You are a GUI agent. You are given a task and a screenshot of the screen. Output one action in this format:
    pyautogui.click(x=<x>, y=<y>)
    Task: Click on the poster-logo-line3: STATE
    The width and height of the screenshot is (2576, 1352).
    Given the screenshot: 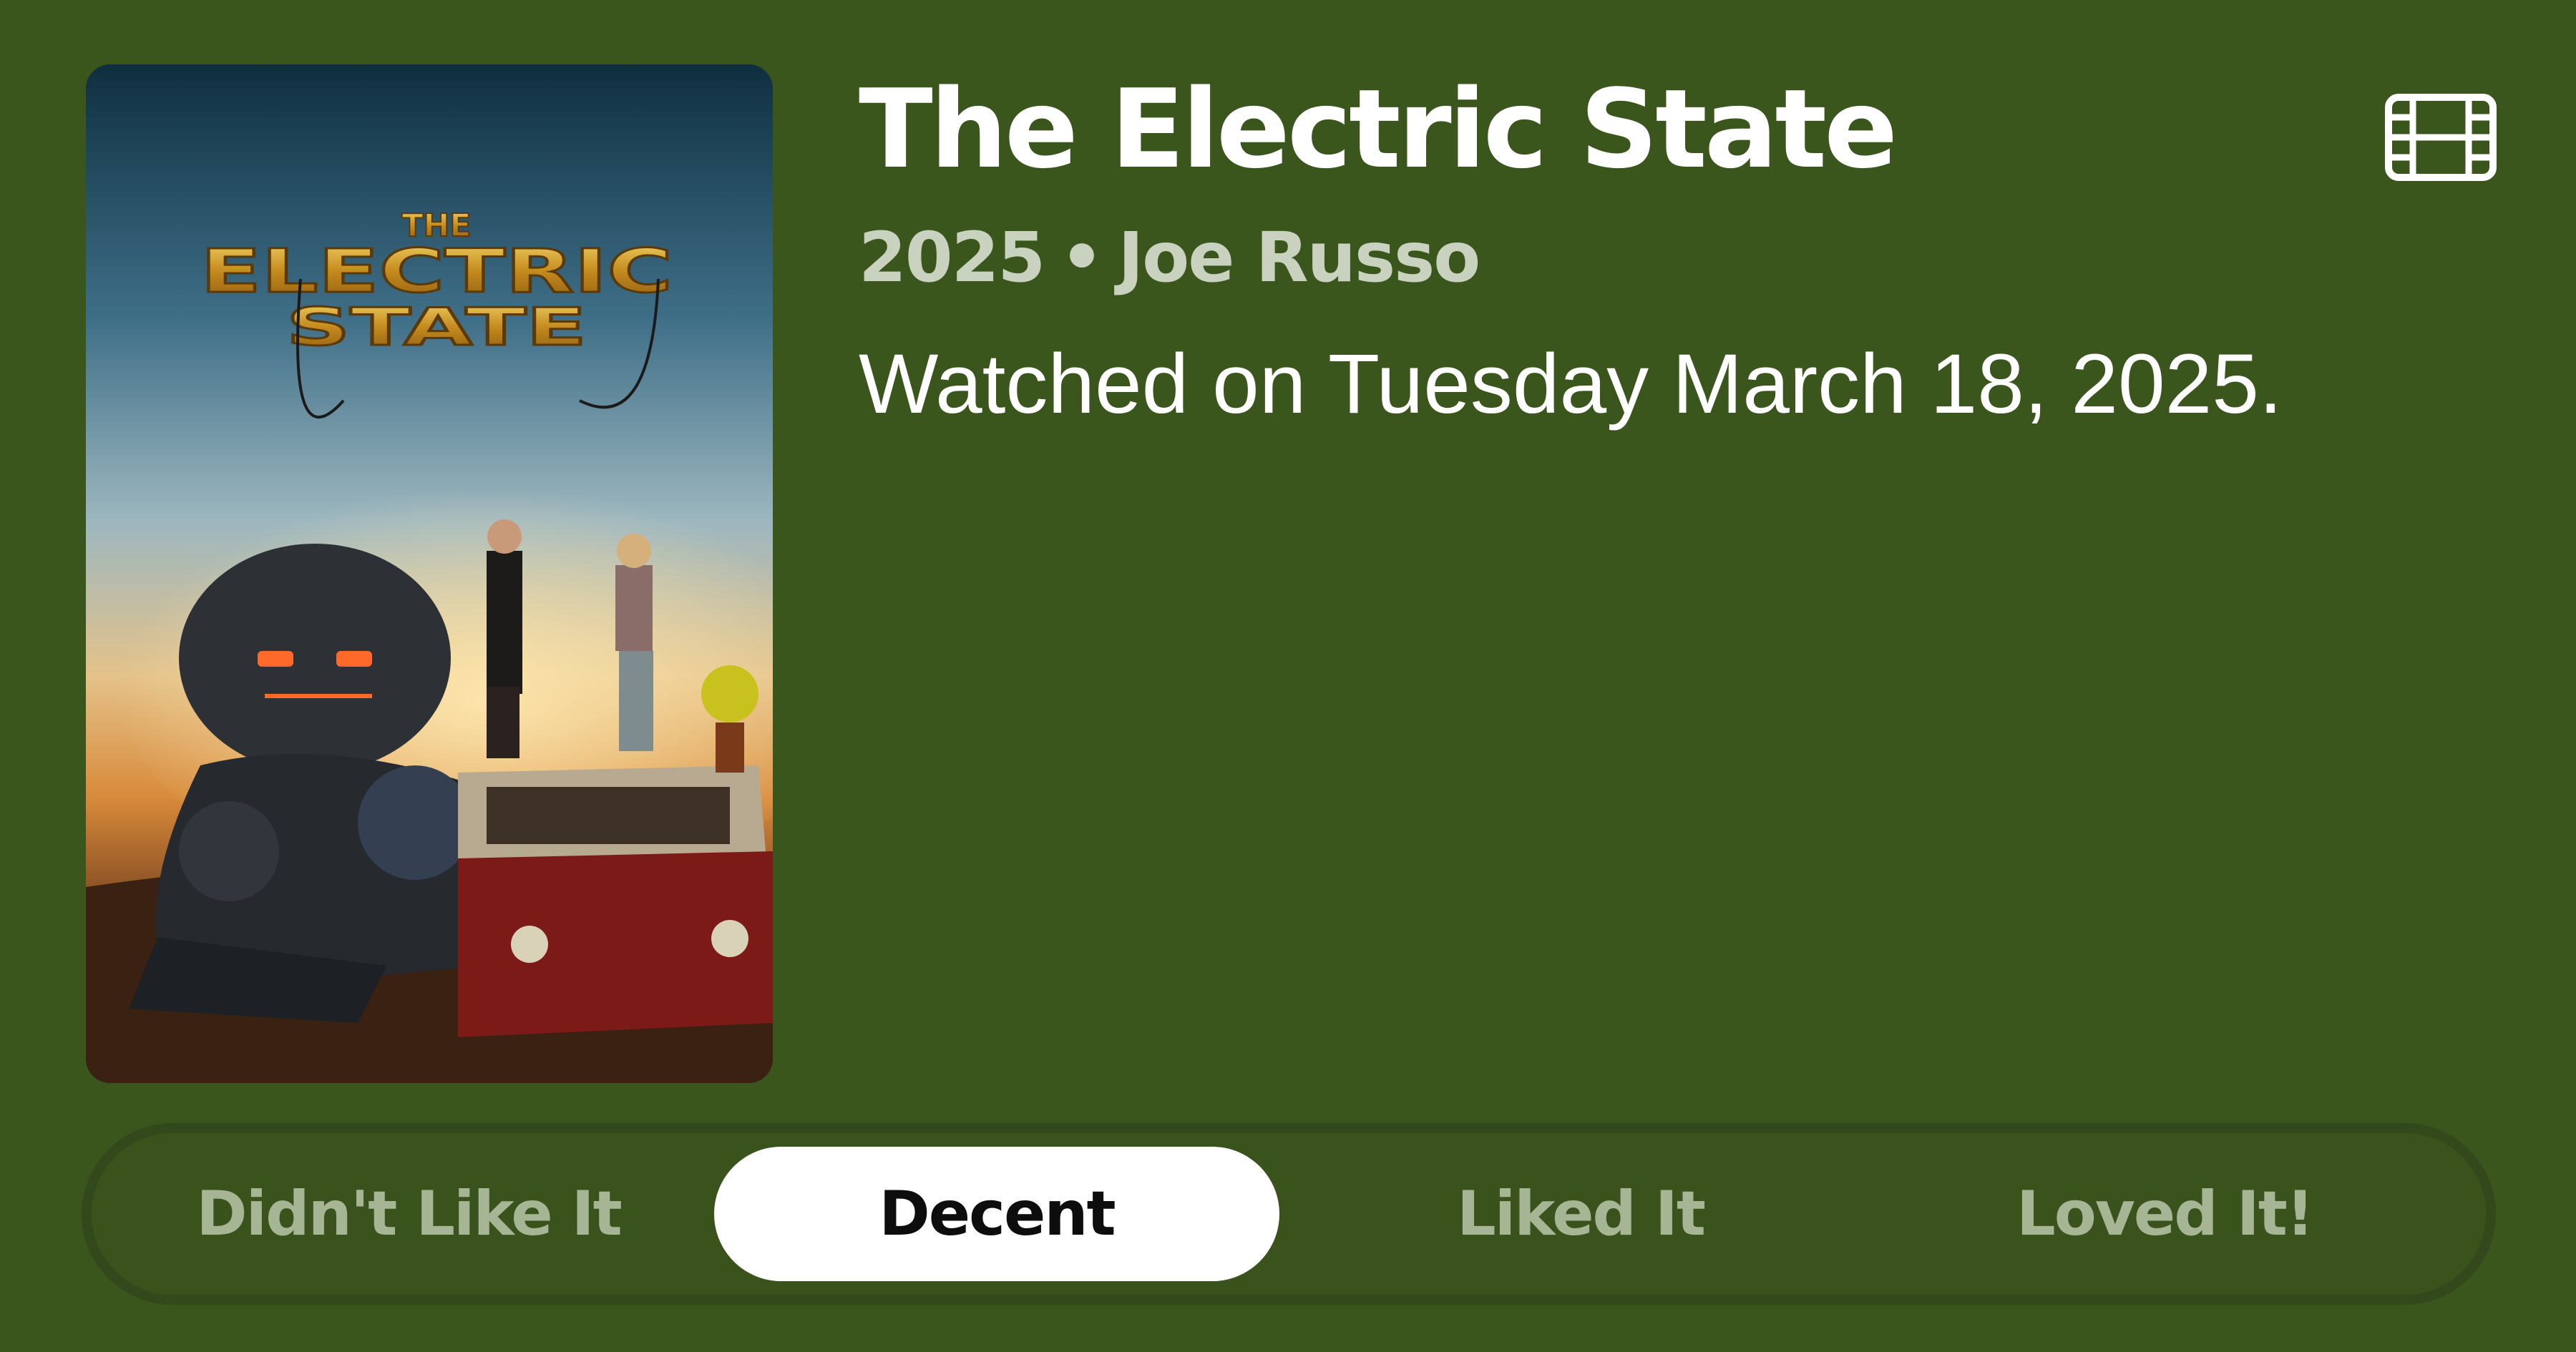 What is the action you would take?
    pyautogui.click(x=436, y=327)
    